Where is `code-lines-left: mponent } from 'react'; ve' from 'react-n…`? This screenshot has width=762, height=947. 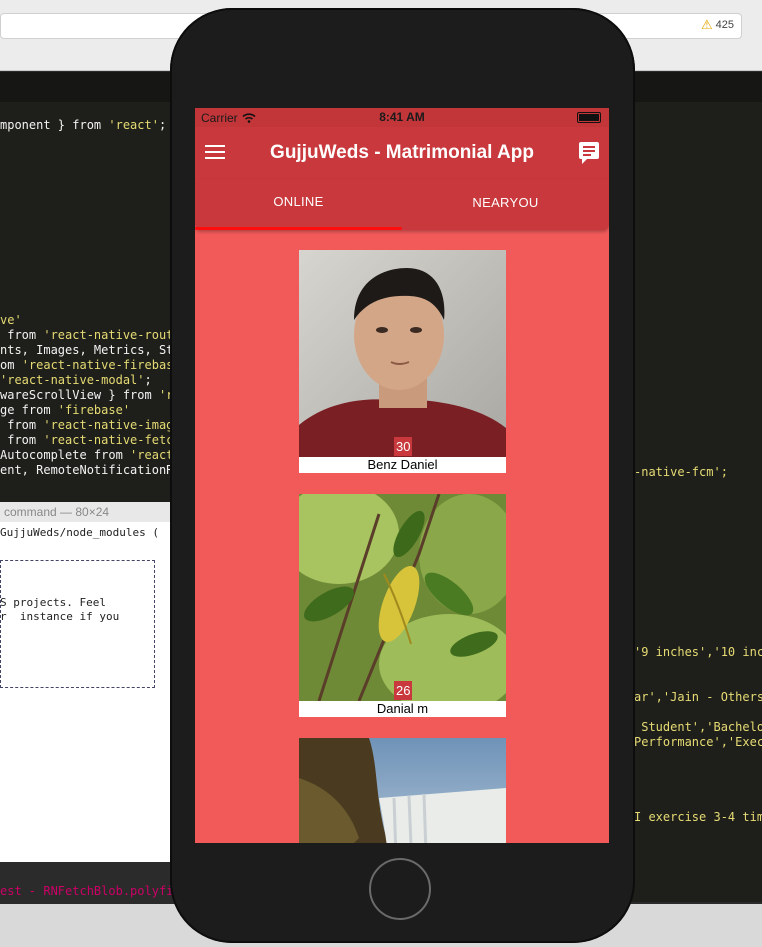
code-lines-left: mponent } from 'react'; ve' from 'react-n… is located at coordinates (90, 298).